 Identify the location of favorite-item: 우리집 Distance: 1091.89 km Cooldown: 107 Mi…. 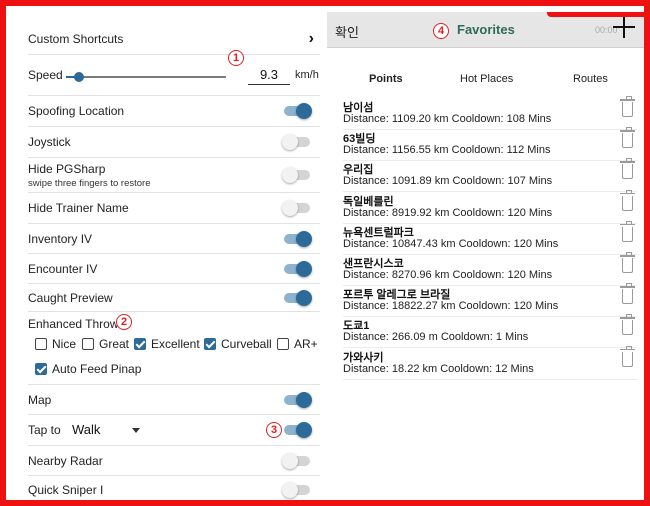
(490, 175).